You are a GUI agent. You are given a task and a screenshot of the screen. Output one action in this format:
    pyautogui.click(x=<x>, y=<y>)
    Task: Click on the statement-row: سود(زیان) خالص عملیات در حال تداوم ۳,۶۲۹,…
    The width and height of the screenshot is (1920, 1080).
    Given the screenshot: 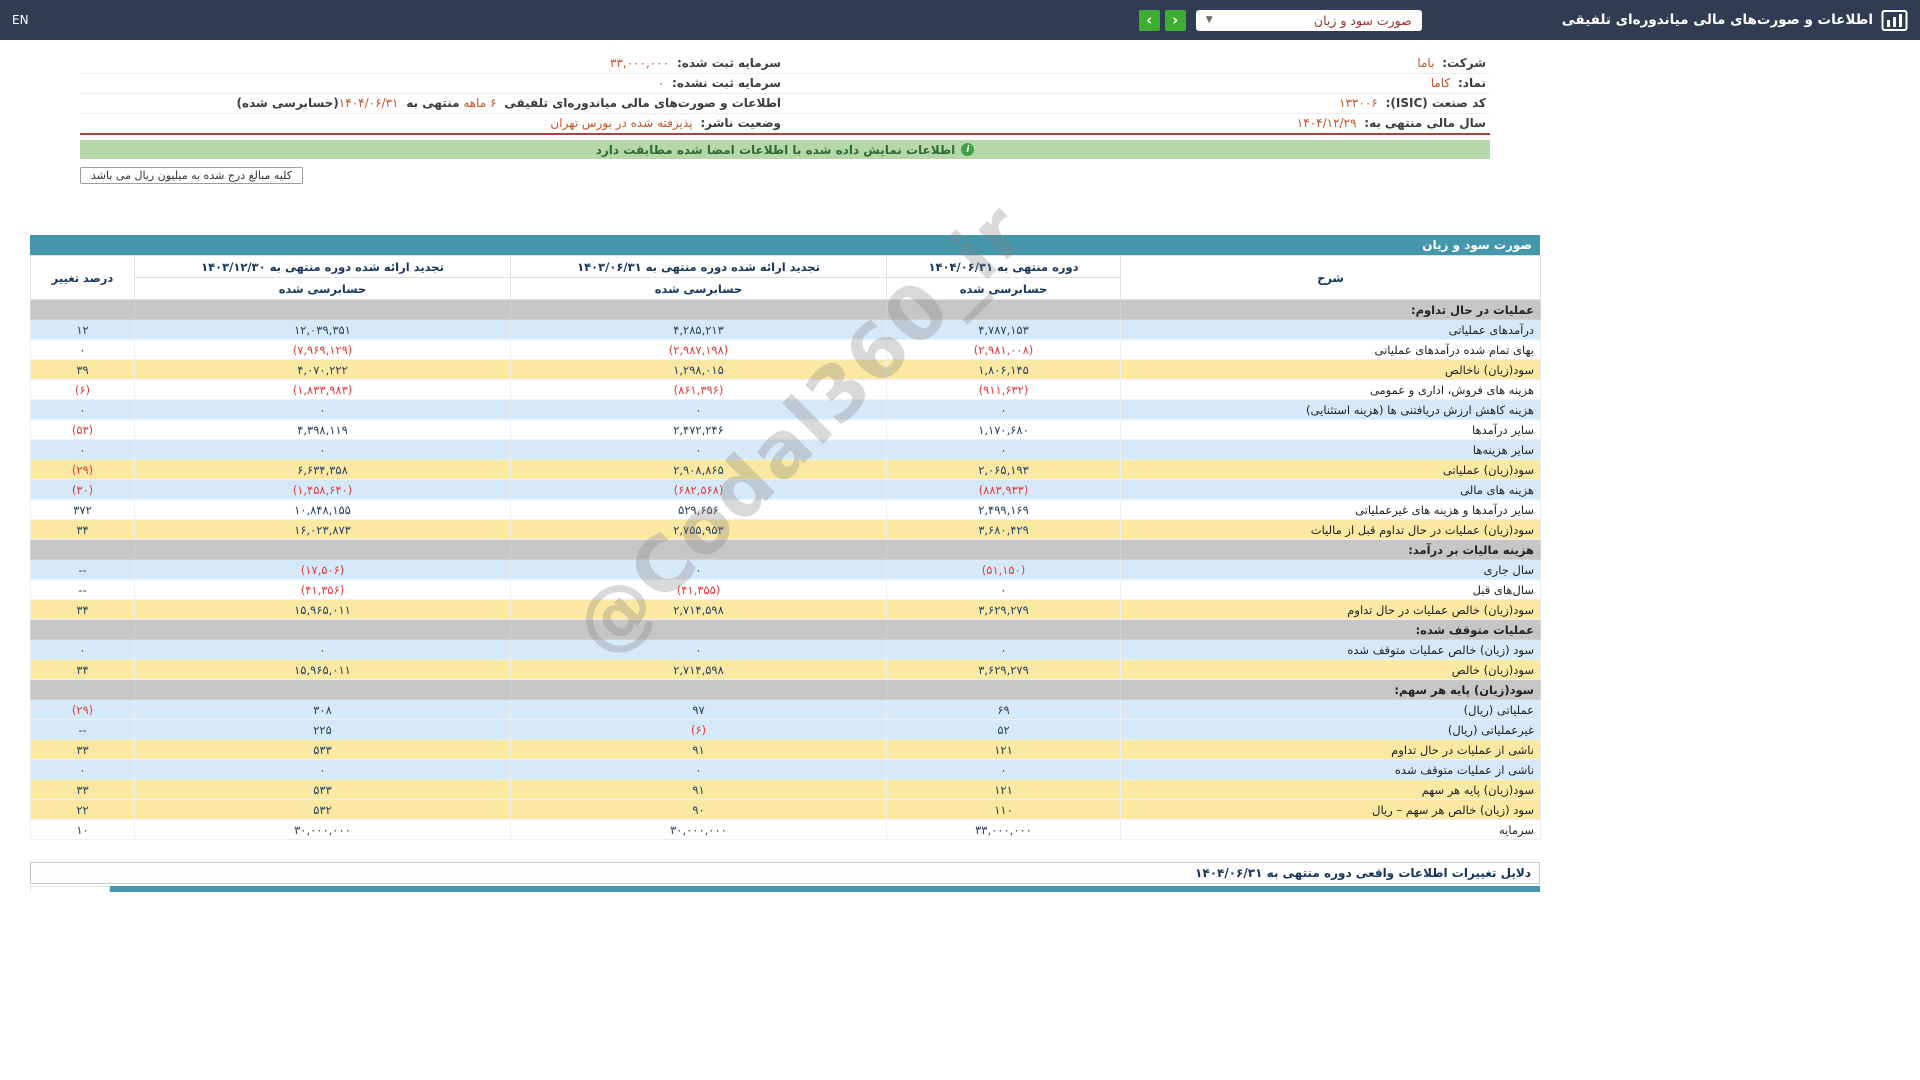 What is the action you would take?
    pyautogui.click(x=785, y=609)
    